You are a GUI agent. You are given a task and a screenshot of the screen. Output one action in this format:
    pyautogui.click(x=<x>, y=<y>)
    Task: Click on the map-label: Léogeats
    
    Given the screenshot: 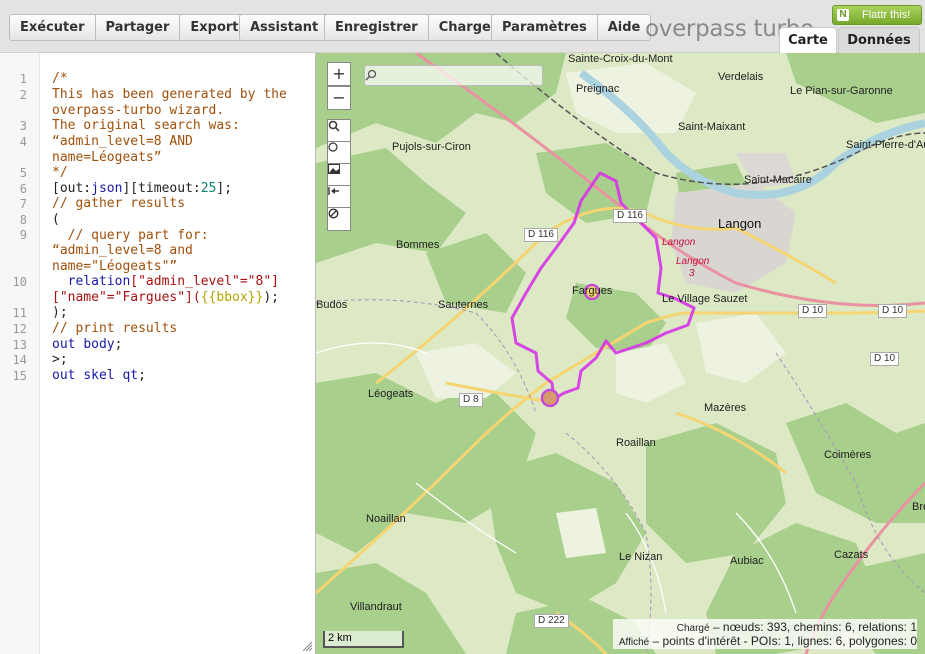 What is the action you would take?
    pyautogui.click(x=391, y=394)
    